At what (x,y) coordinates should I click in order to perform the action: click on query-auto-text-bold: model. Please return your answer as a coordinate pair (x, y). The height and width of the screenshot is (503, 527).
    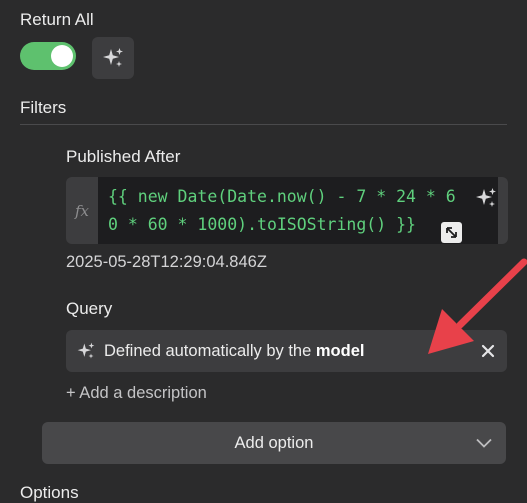
    Looking at the image, I should click on (340, 350).